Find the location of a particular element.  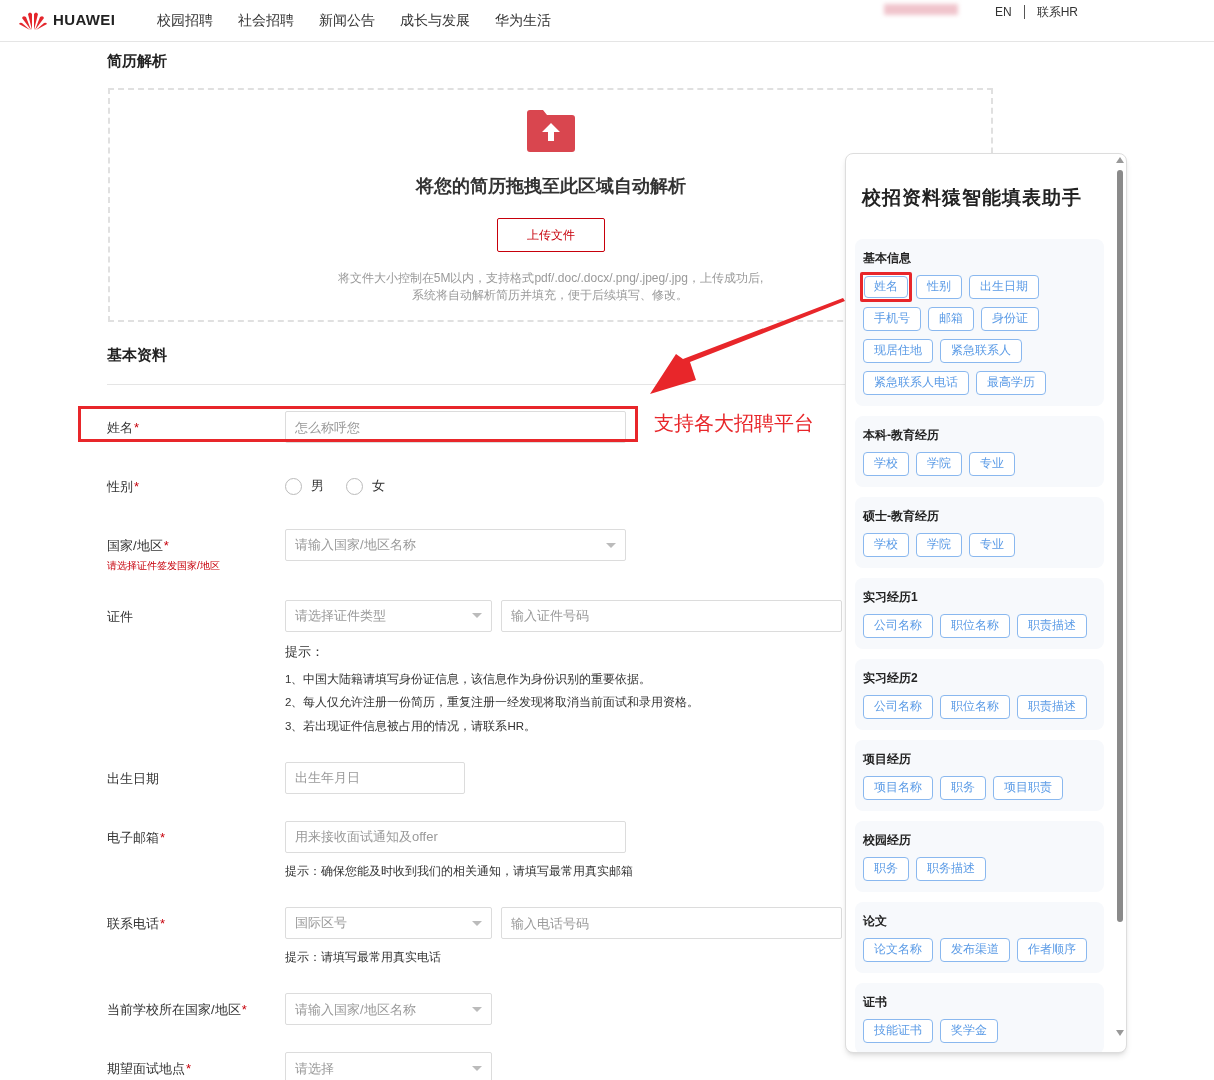

drop-instruction: 将您的简历拖拽至此区域自动解析 is located at coordinates (550, 186).